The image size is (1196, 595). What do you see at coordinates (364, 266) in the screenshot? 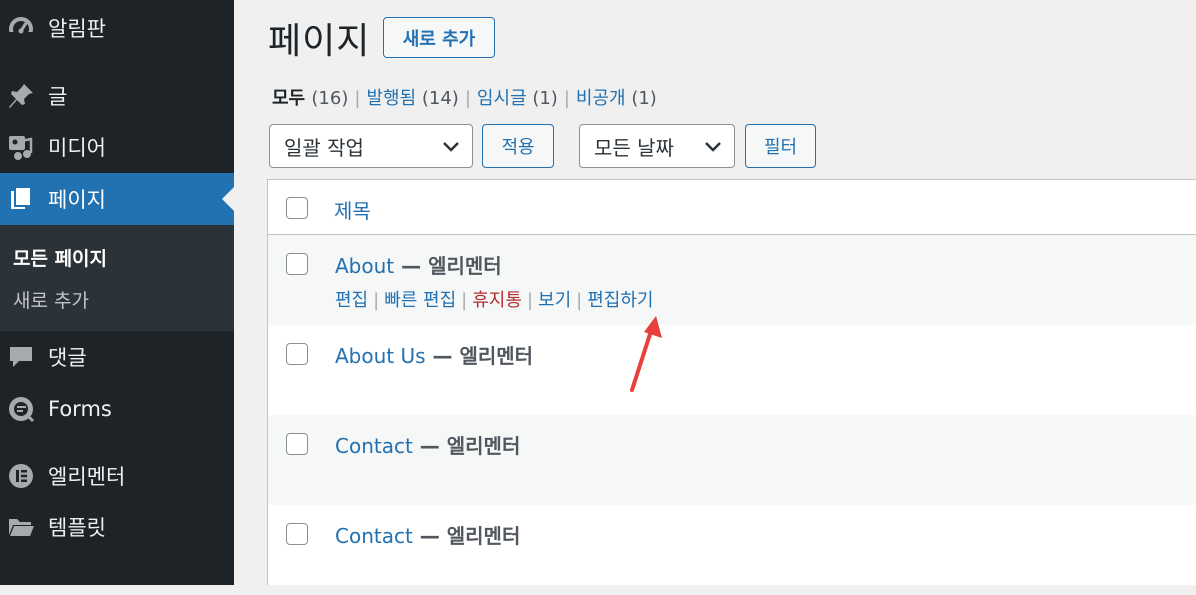
I see `page-title-link: About` at bounding box center [364, 266].